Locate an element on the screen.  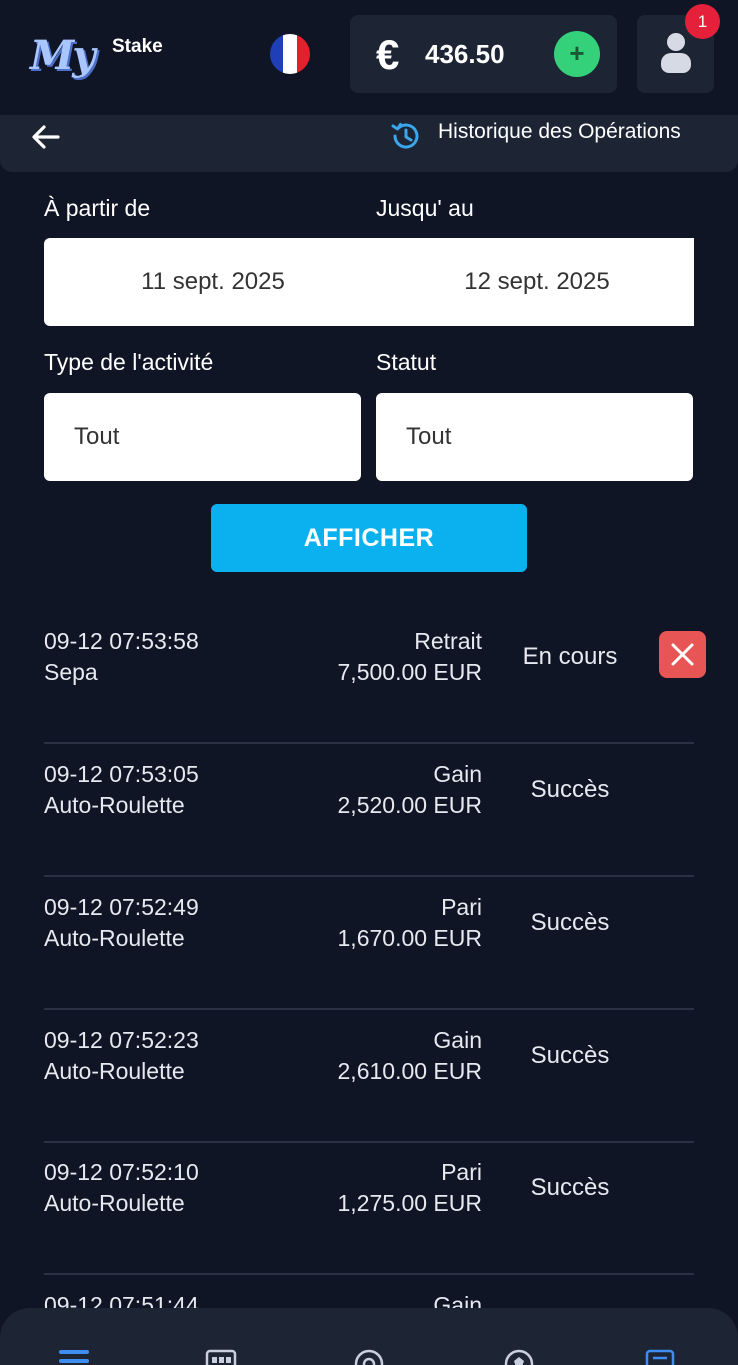
notification-badge: 1 is located at coordinates (702, 21).